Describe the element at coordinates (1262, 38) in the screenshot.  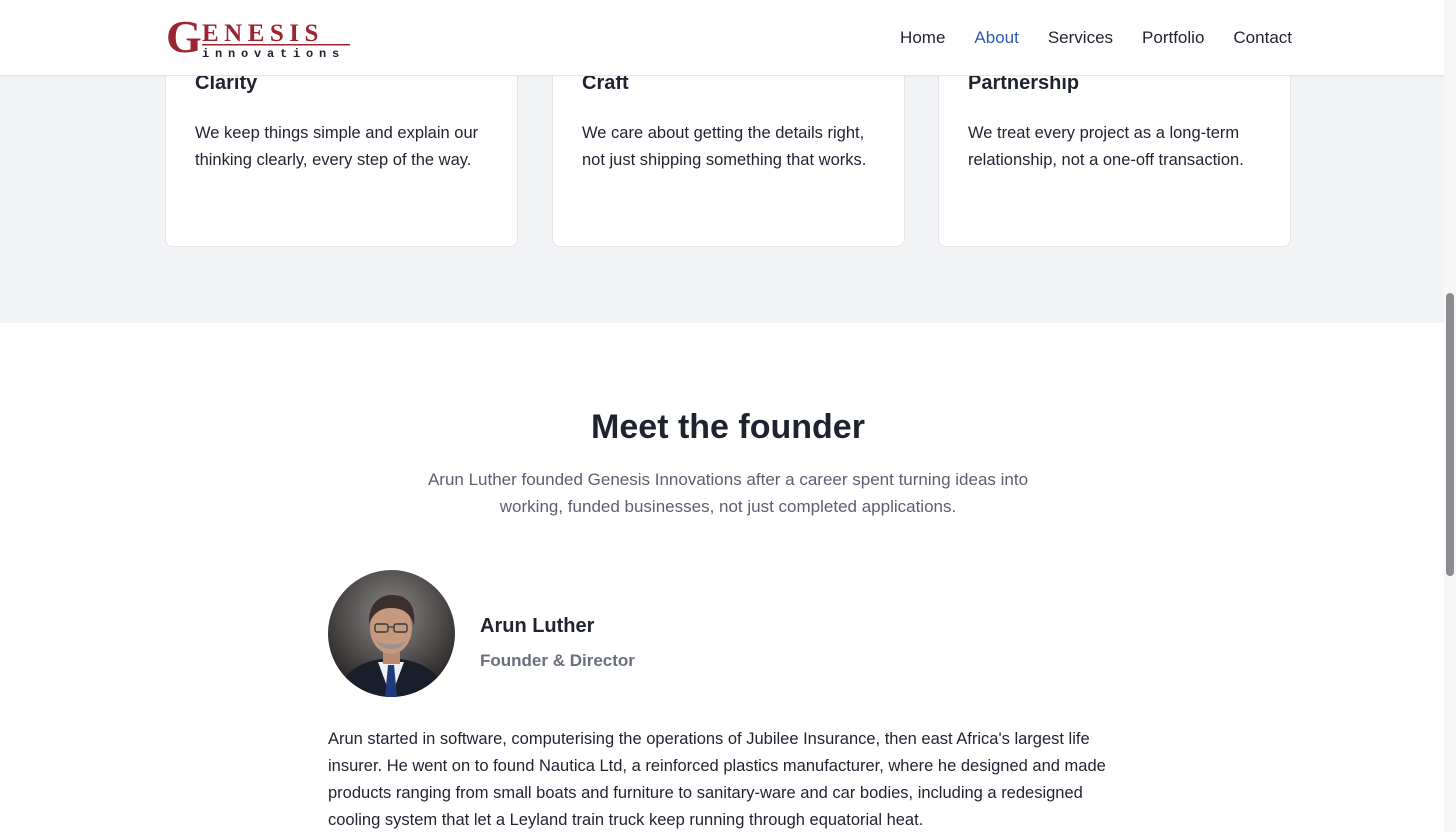
I see `nav-contact: Contact` at that location.